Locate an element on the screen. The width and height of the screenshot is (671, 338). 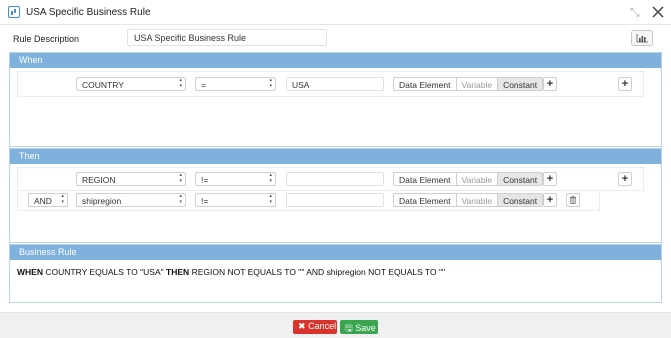
then-field-value-1: REGION is located at coordinates (99, 180).